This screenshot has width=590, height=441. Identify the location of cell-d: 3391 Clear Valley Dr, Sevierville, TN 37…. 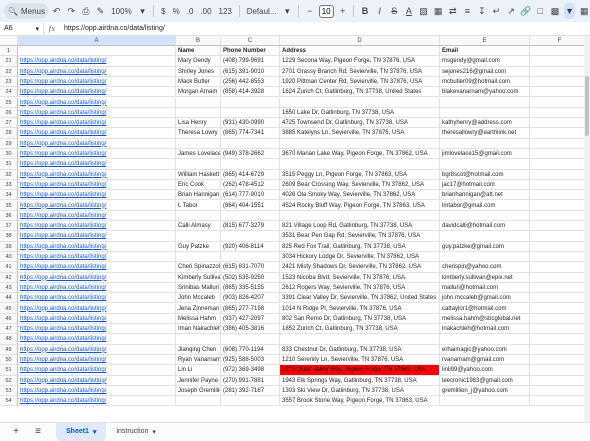
(360, 298).